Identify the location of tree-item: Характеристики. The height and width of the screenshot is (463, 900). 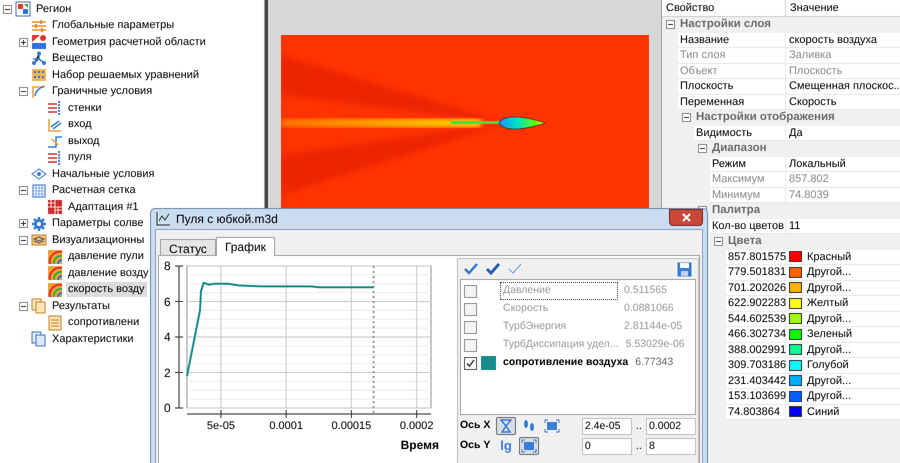
(93, 339).